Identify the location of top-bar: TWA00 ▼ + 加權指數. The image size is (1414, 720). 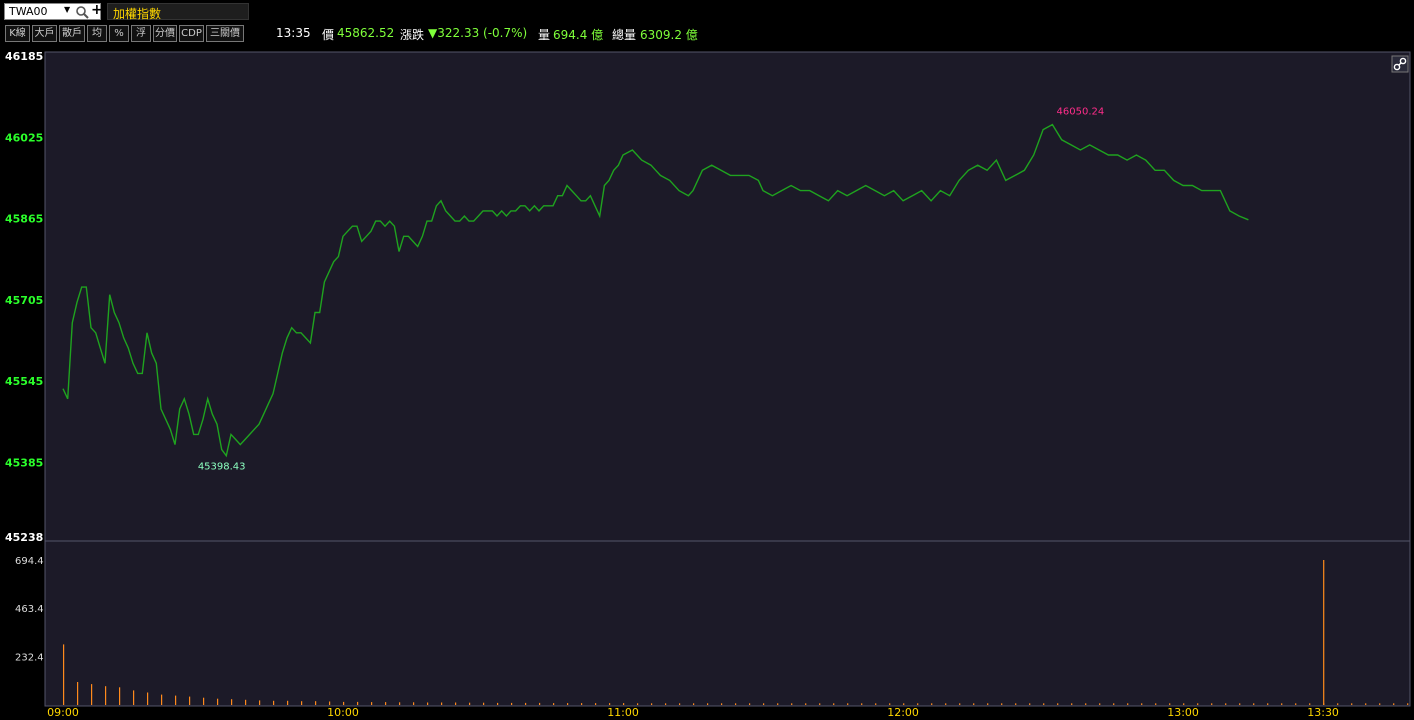
(707, 11).